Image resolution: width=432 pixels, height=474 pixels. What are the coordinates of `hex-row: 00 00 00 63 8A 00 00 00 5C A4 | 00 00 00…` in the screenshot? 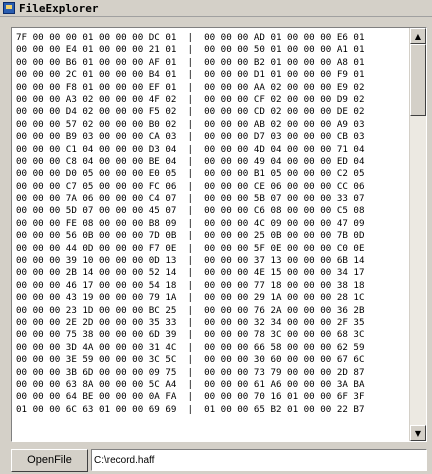 It's located at (190, 384).